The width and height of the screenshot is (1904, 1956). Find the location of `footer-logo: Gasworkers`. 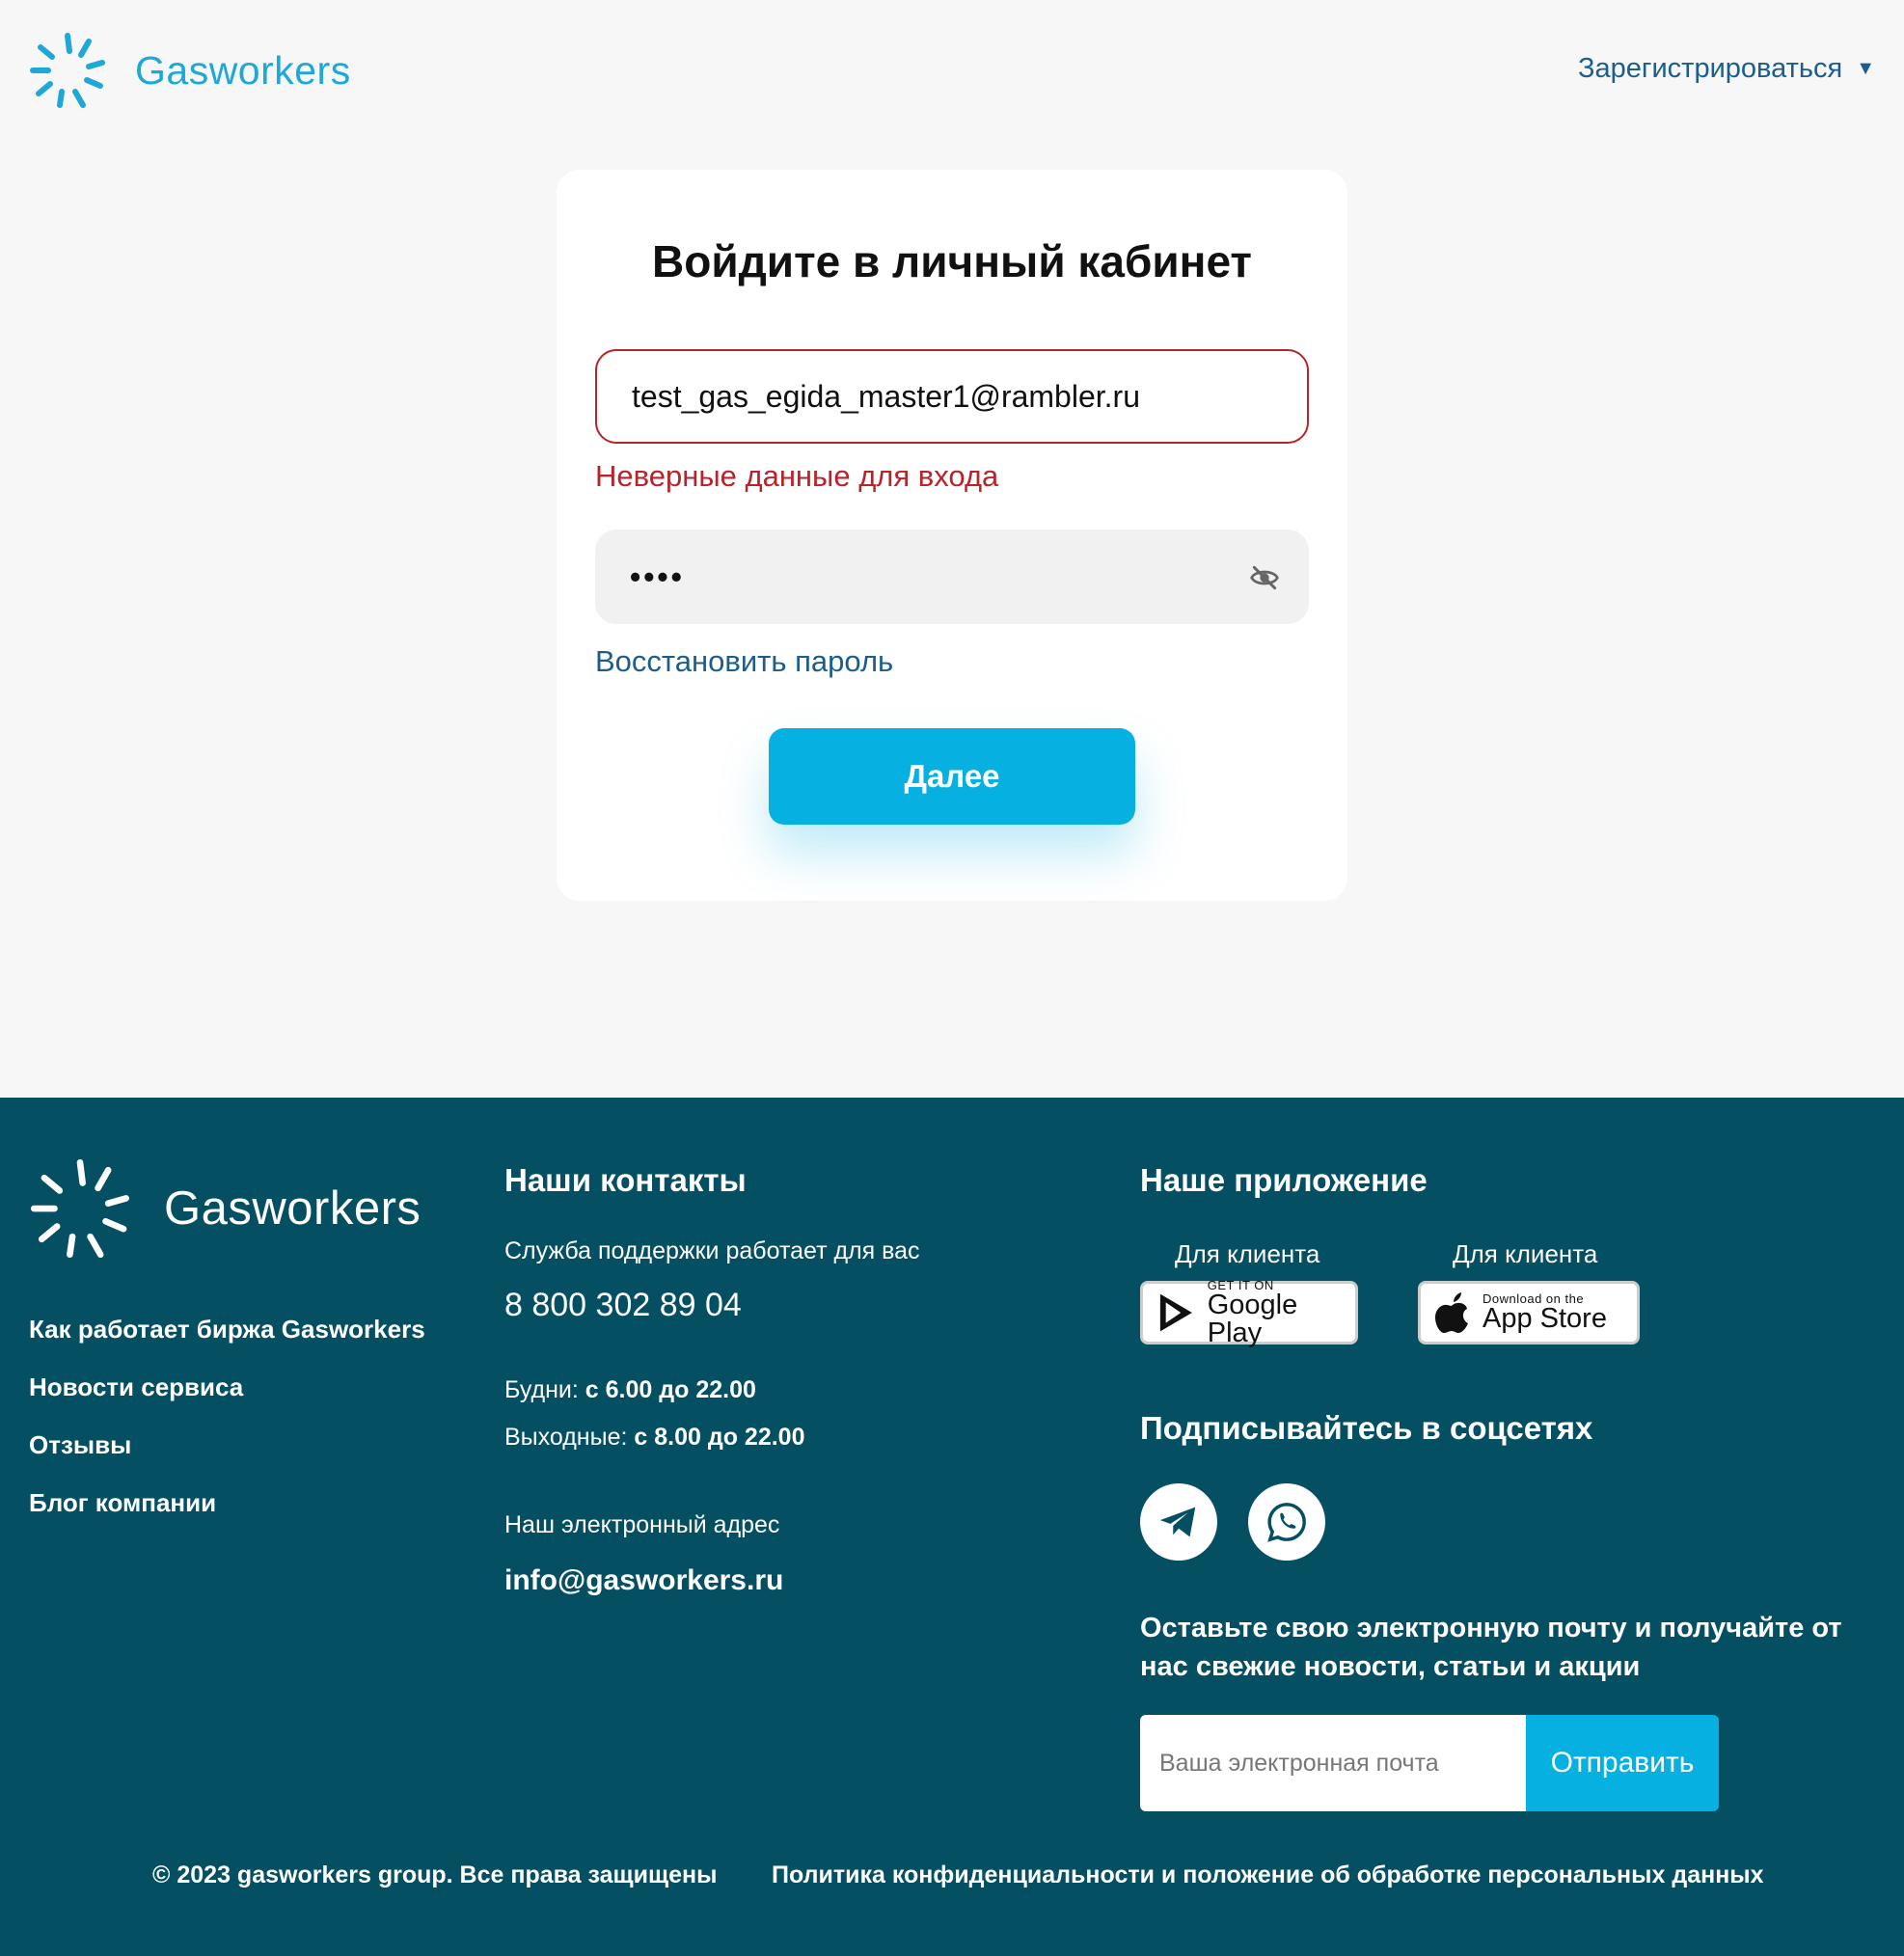

footer-logo: Gasworkers is located at coordinates (225, 1208).